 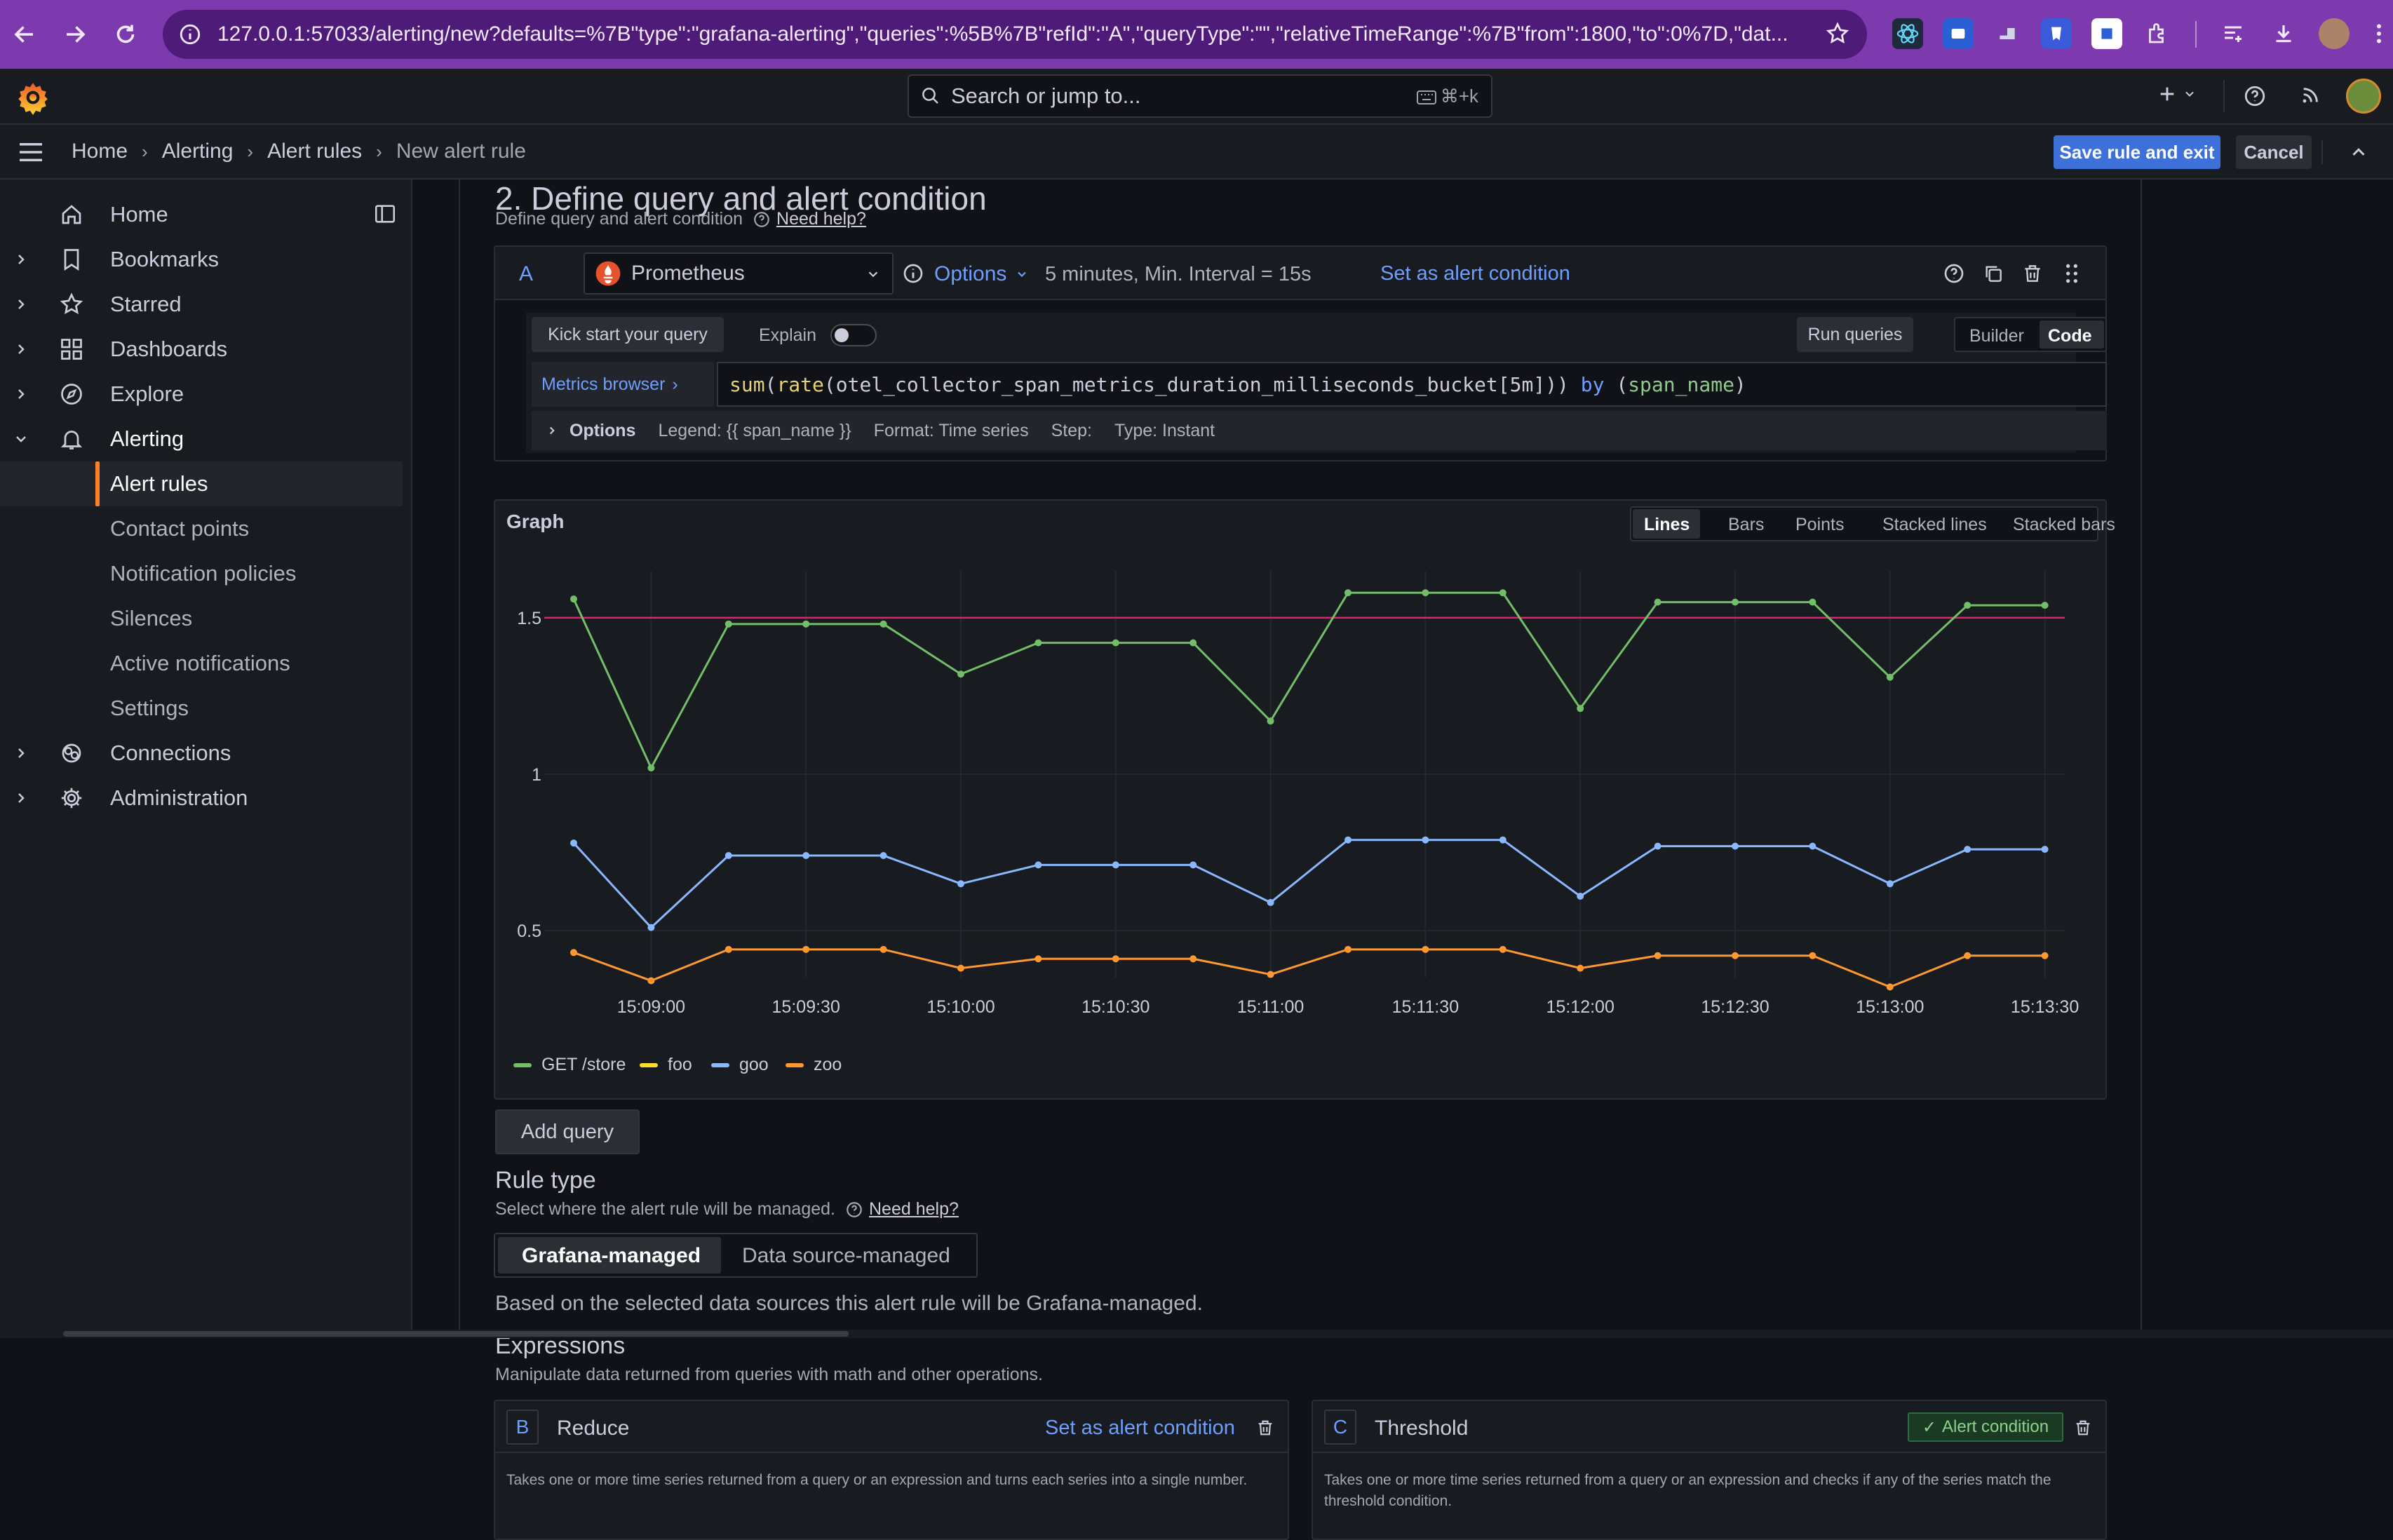 I want to click on search-input: Search or jump to... ⌘+k, so click(x=1200, y=96).